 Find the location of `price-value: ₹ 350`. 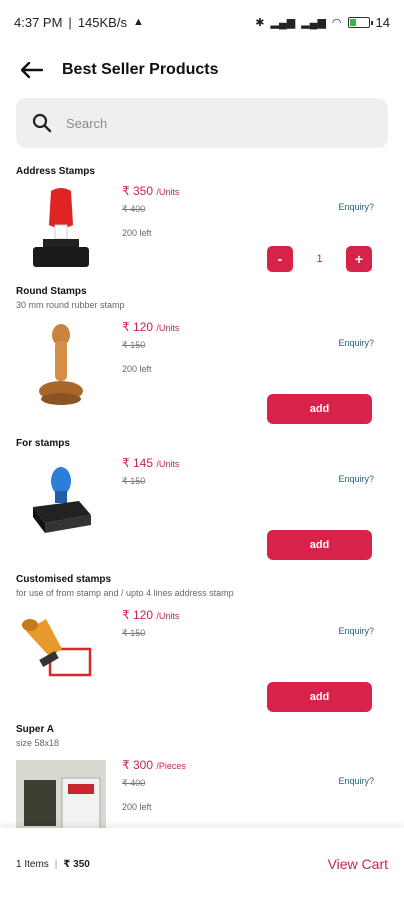

price-value: ₹ 350 is located at coordinates (137, 191).